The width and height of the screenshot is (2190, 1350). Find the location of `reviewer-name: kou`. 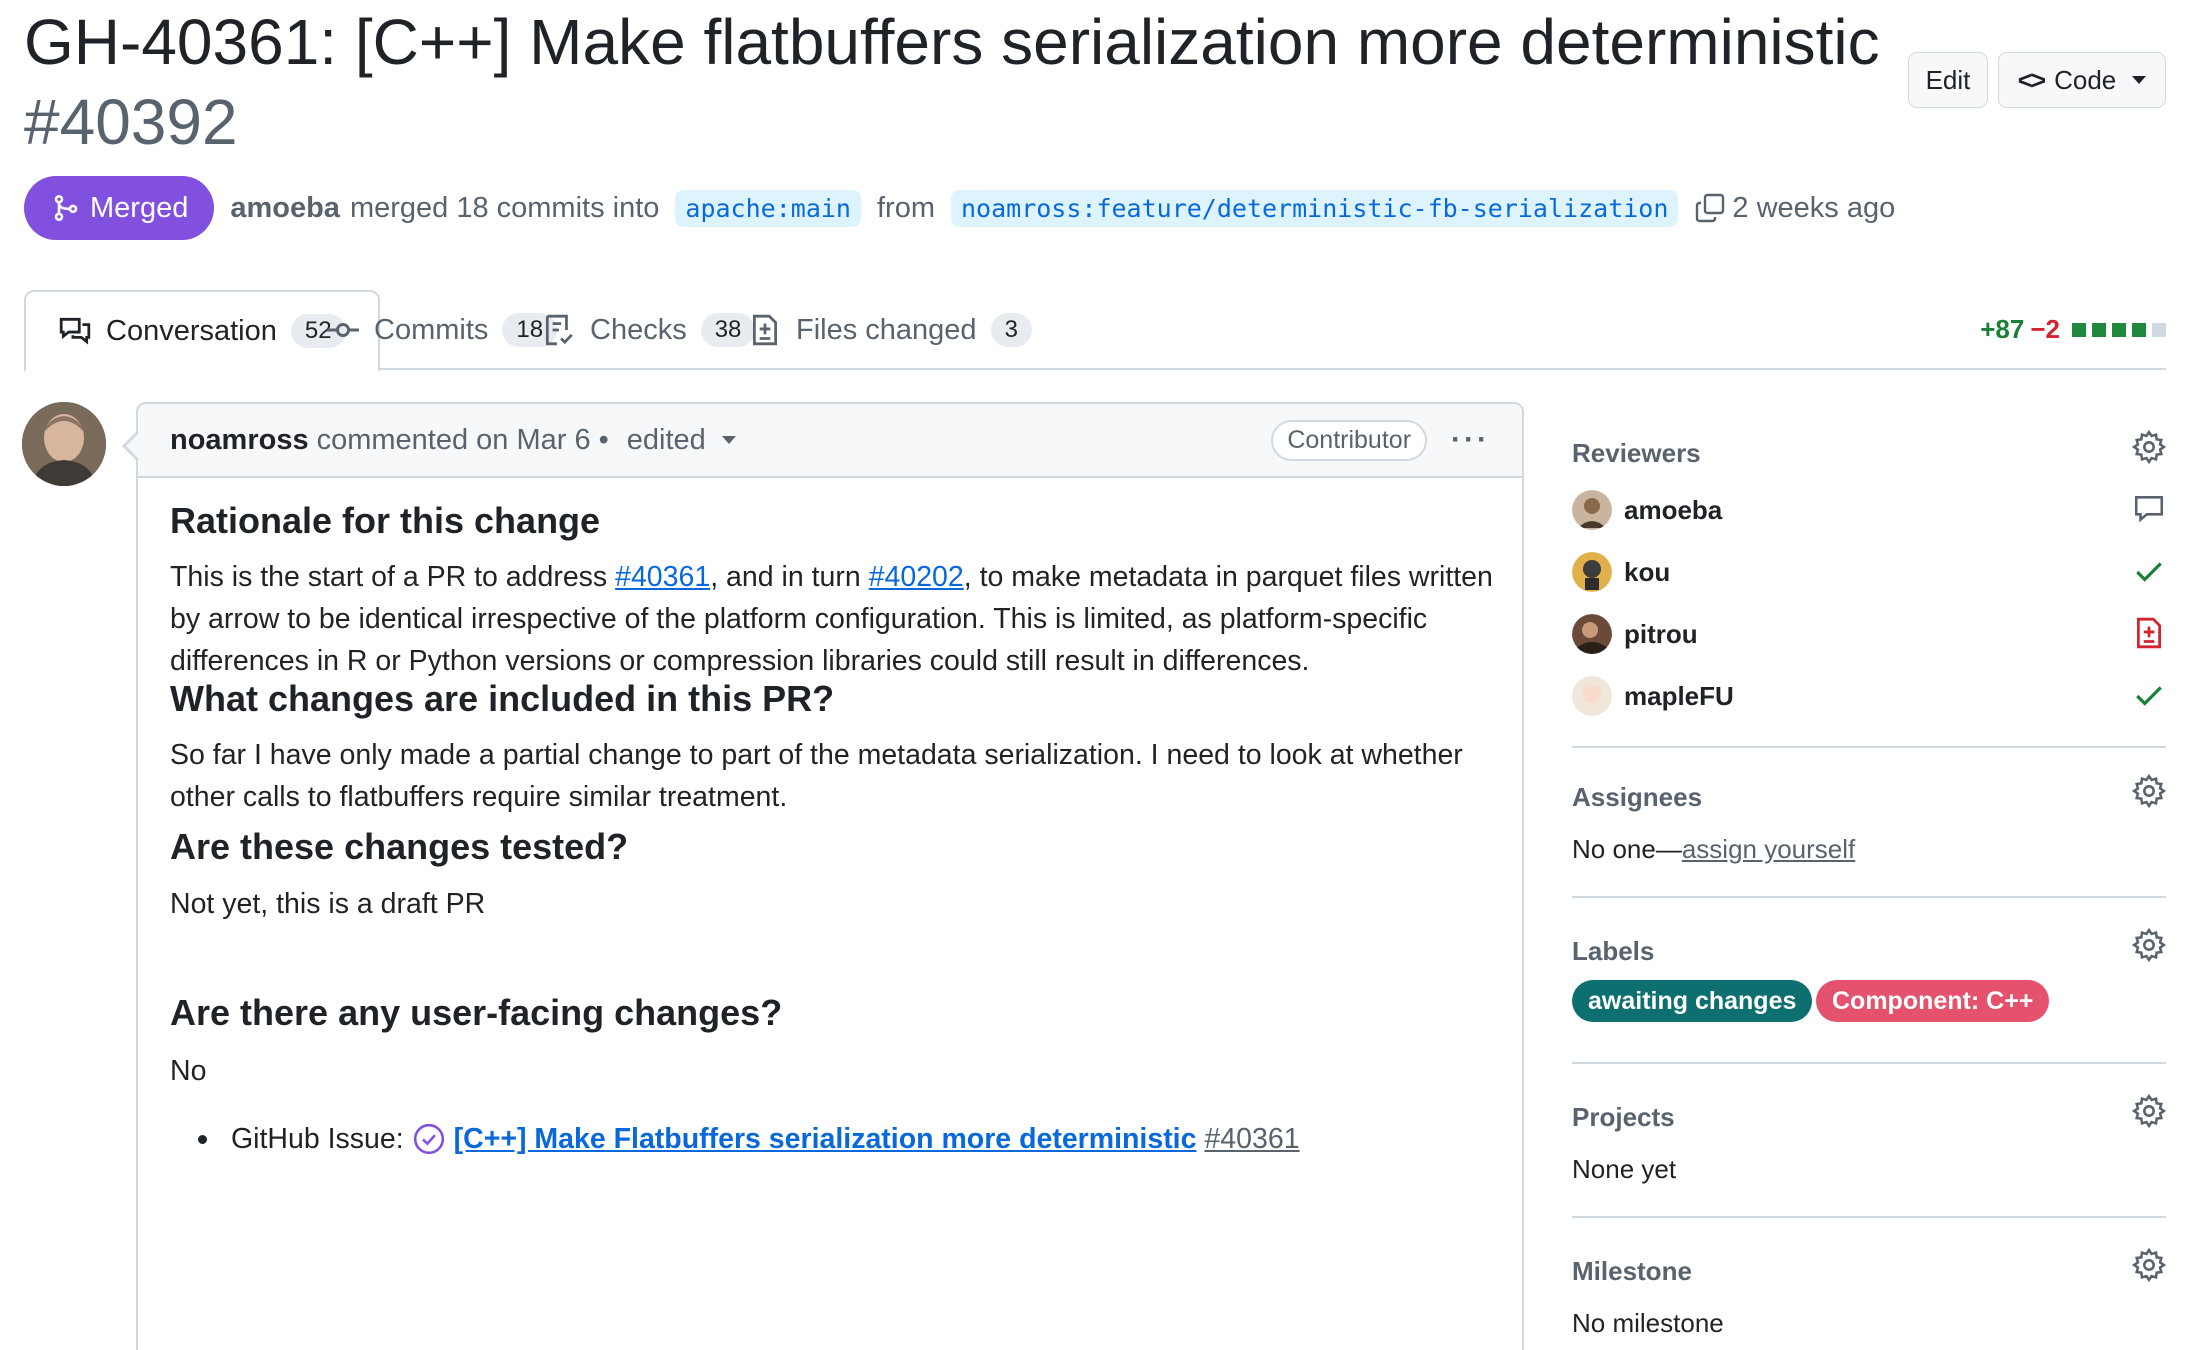

reviewer-name: kou is located at coordinates (1647, 571).